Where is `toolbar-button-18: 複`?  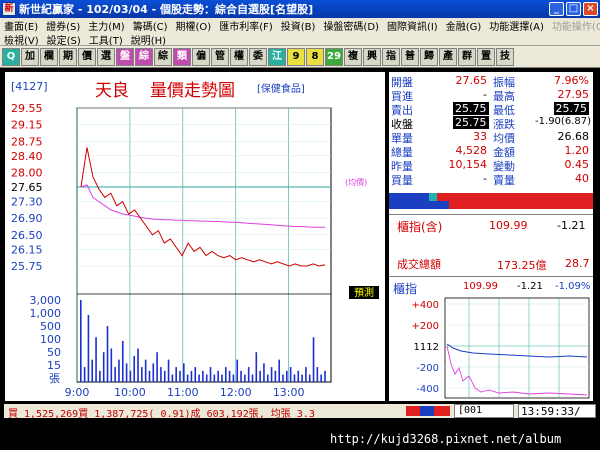 toolbar-button-18: 複 is located at coordinates (353, 56).